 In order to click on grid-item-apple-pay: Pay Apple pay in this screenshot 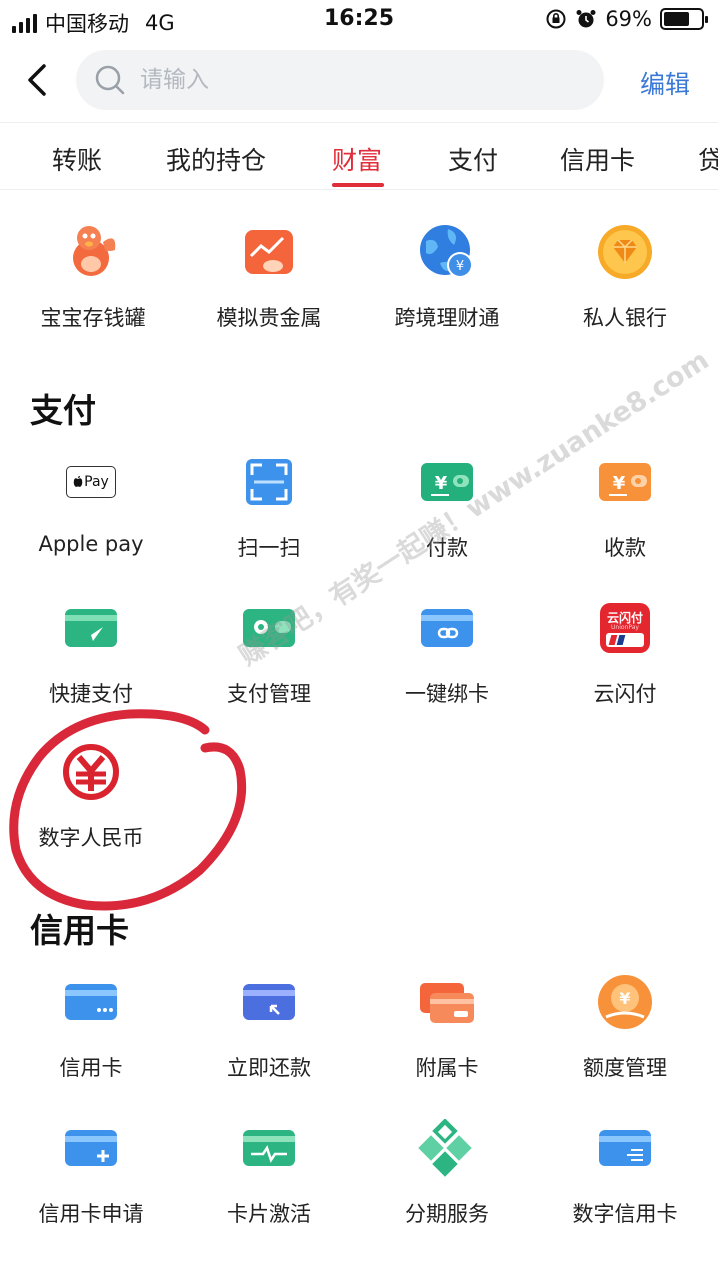, I will do `click(91, 504)`.